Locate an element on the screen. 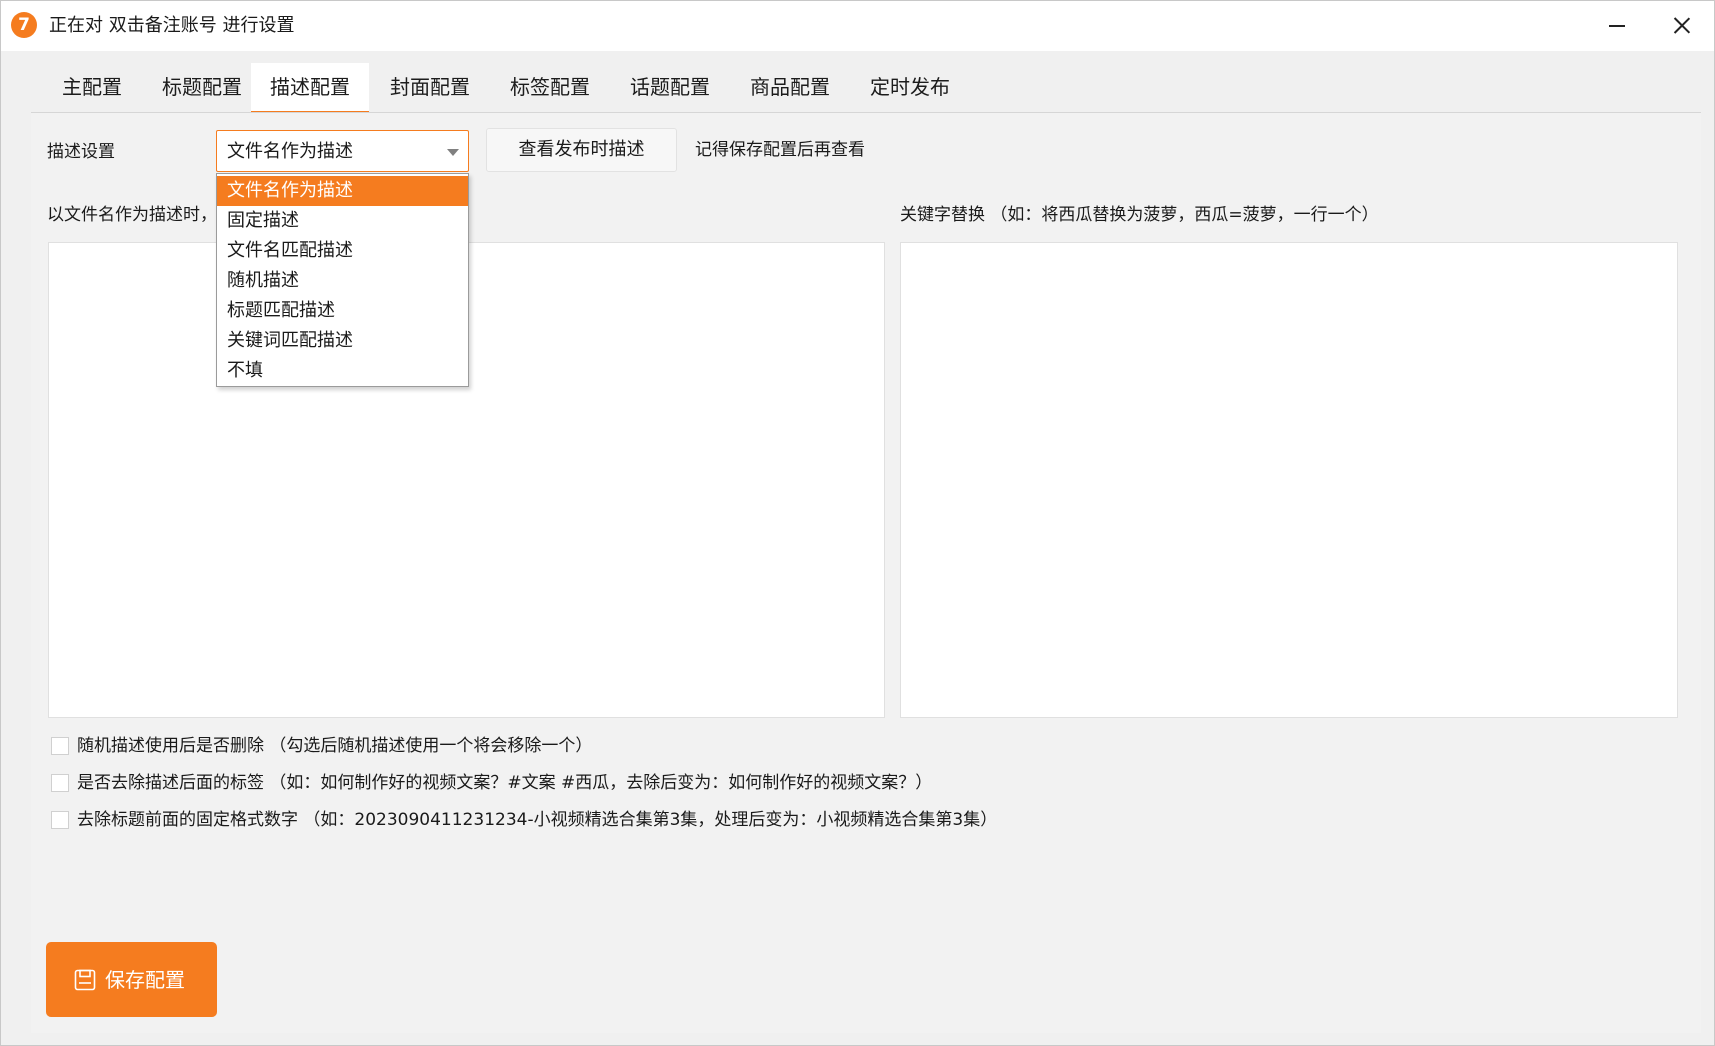 Image resolution: width=1715 pixels, height=1046 pixels. description-mode-select: 文件名作为描述 is located at coordinates (342, 151).